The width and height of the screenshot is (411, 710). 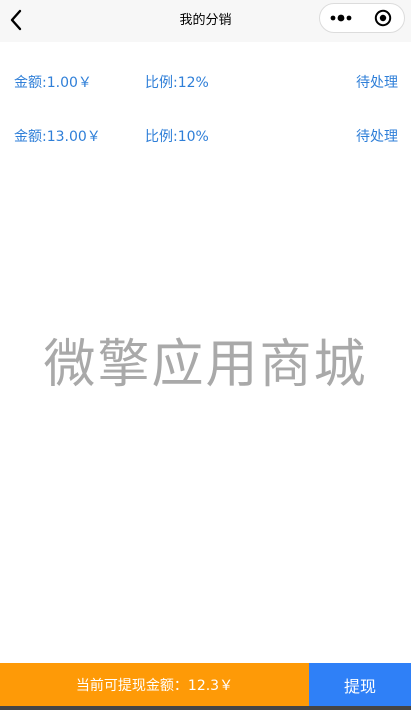 I want to click on bottom-bar: 当前可提现金额：12.3￥ 提现, so click(x=205, y=684).